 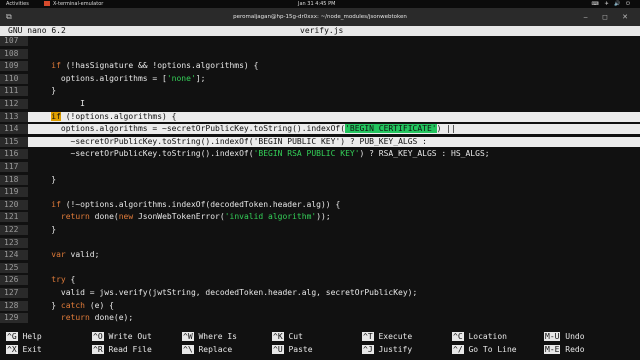 I want to click on shortcut-label: Justify, so click(x=393, y=349).